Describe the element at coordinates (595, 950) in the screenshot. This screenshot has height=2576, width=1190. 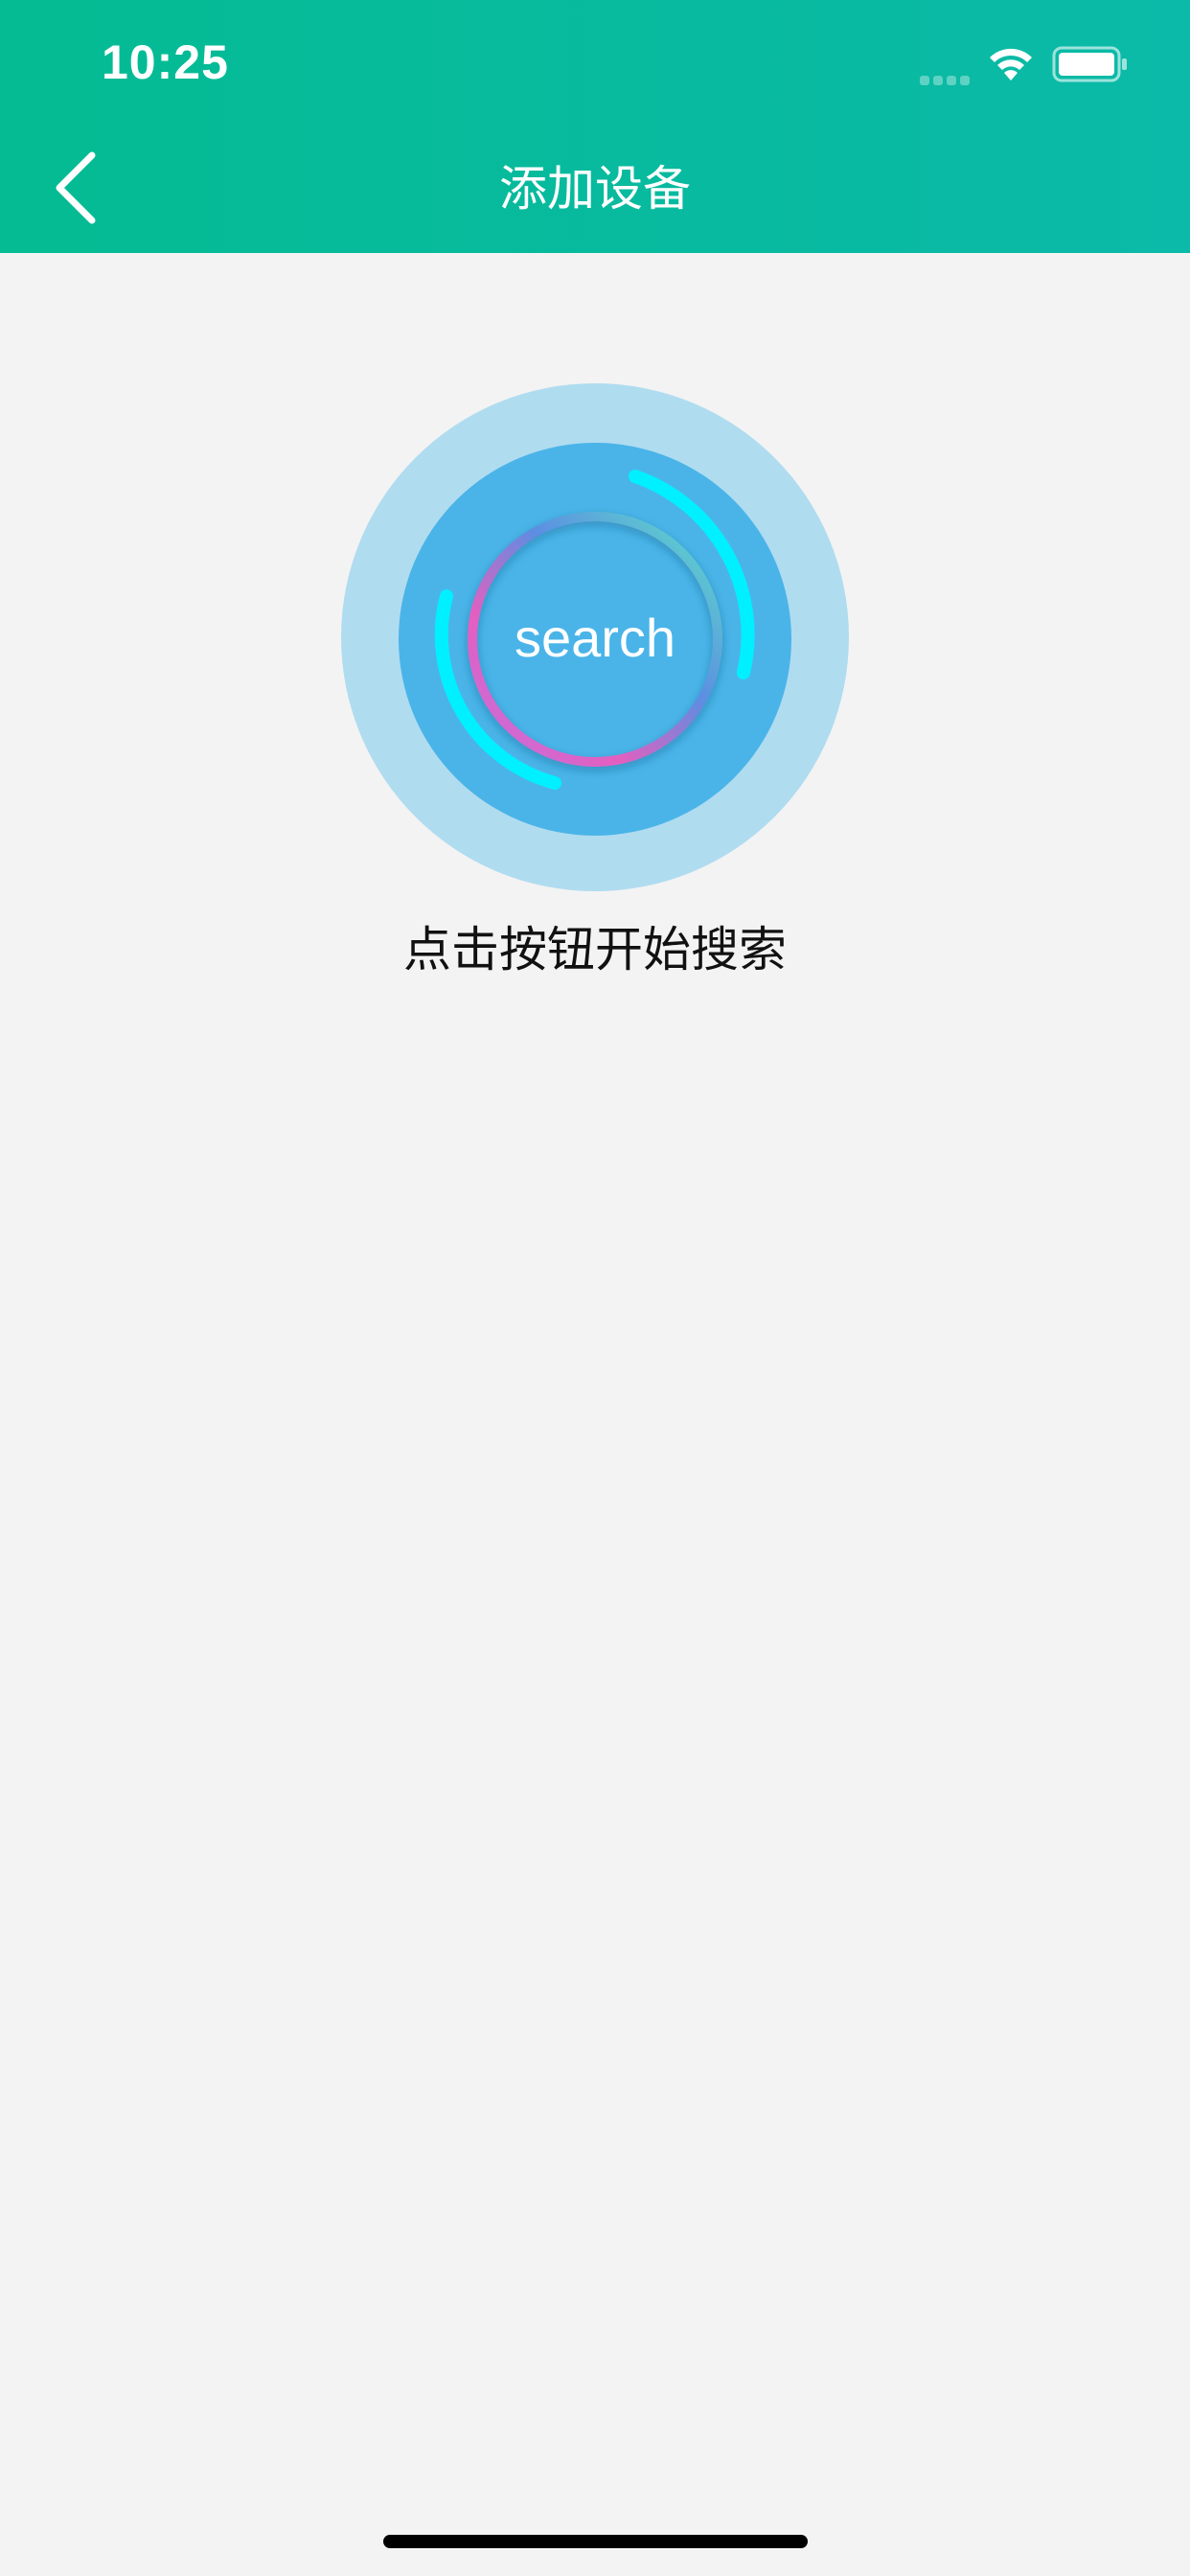
I see `search-hint: 点击按钮开始搜索` at that location.